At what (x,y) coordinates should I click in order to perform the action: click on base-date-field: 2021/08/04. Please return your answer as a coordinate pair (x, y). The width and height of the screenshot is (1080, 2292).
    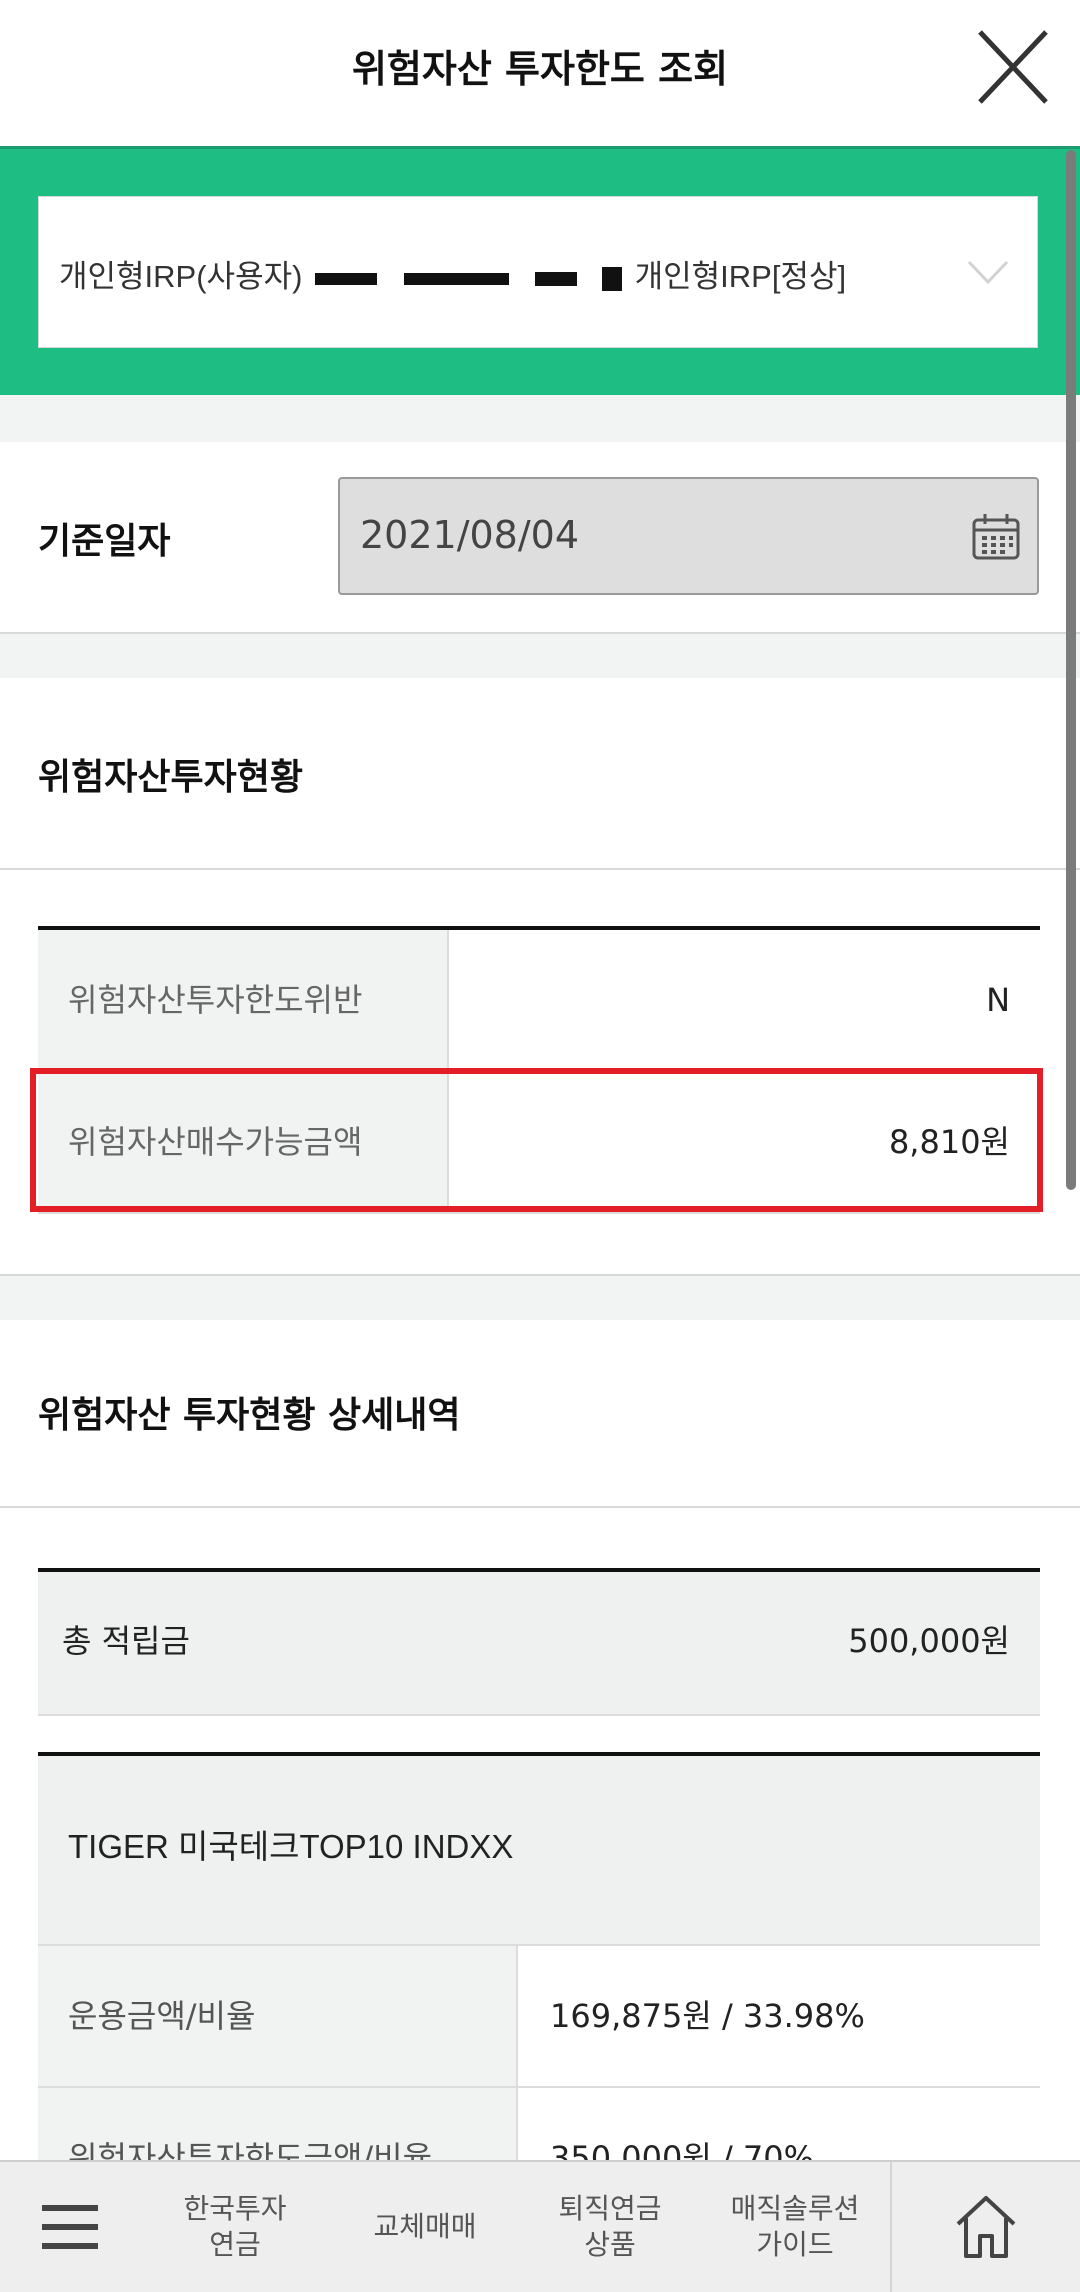
    Looking at the image, I should click on (688, 536).